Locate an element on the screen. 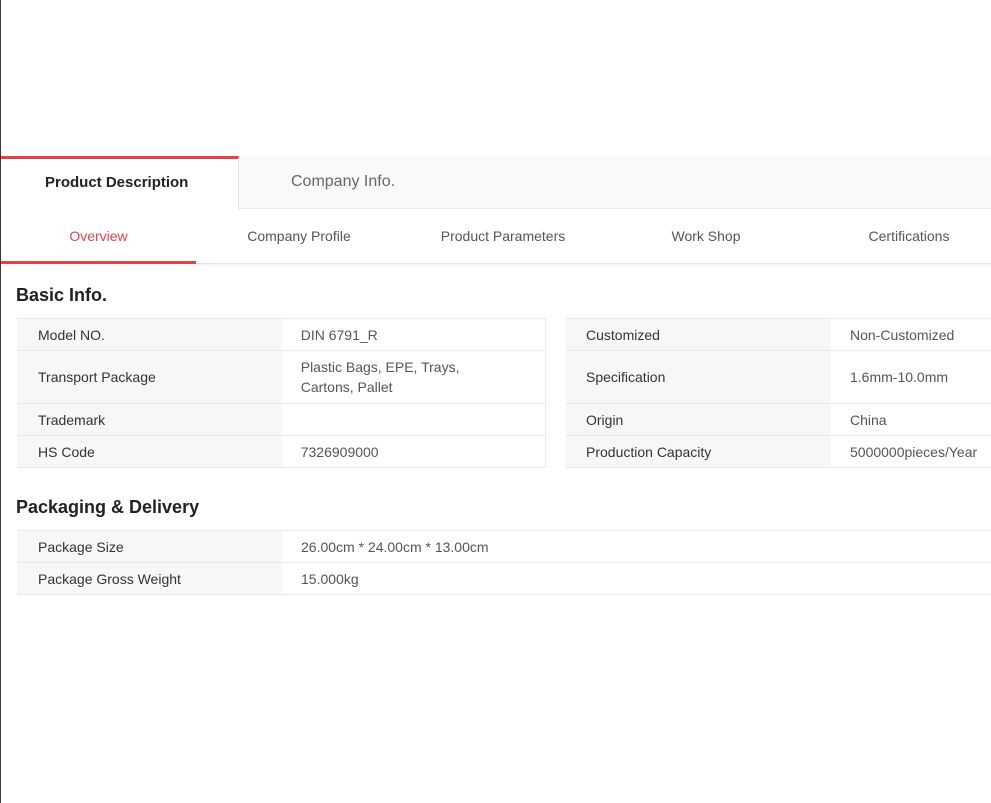 This screenshot has height=803, width=991. subtab-company-profile: Company Profile is located at coordinates (299, 236).